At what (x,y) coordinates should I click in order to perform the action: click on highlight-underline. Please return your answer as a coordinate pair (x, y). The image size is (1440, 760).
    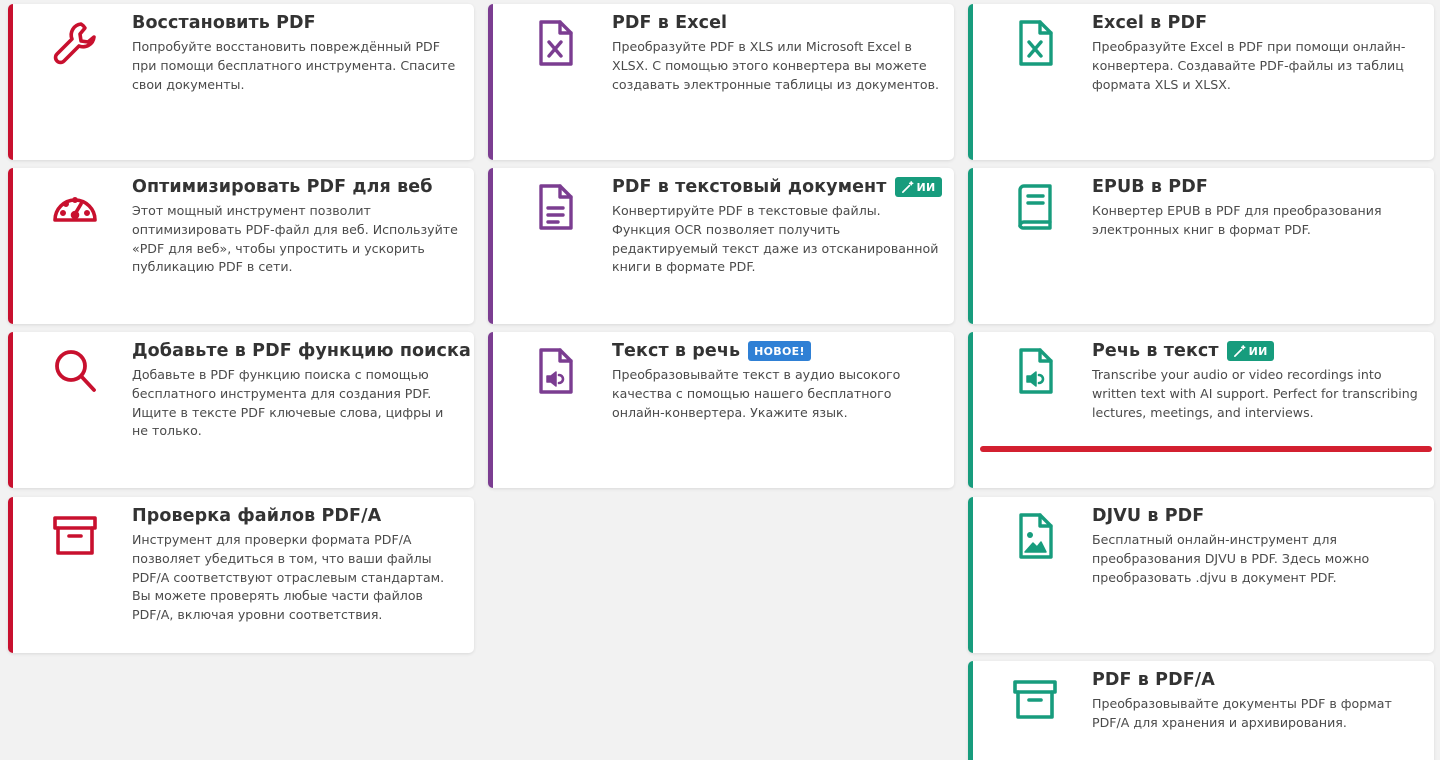
    Looking at the image, I should click on (1206, 449).